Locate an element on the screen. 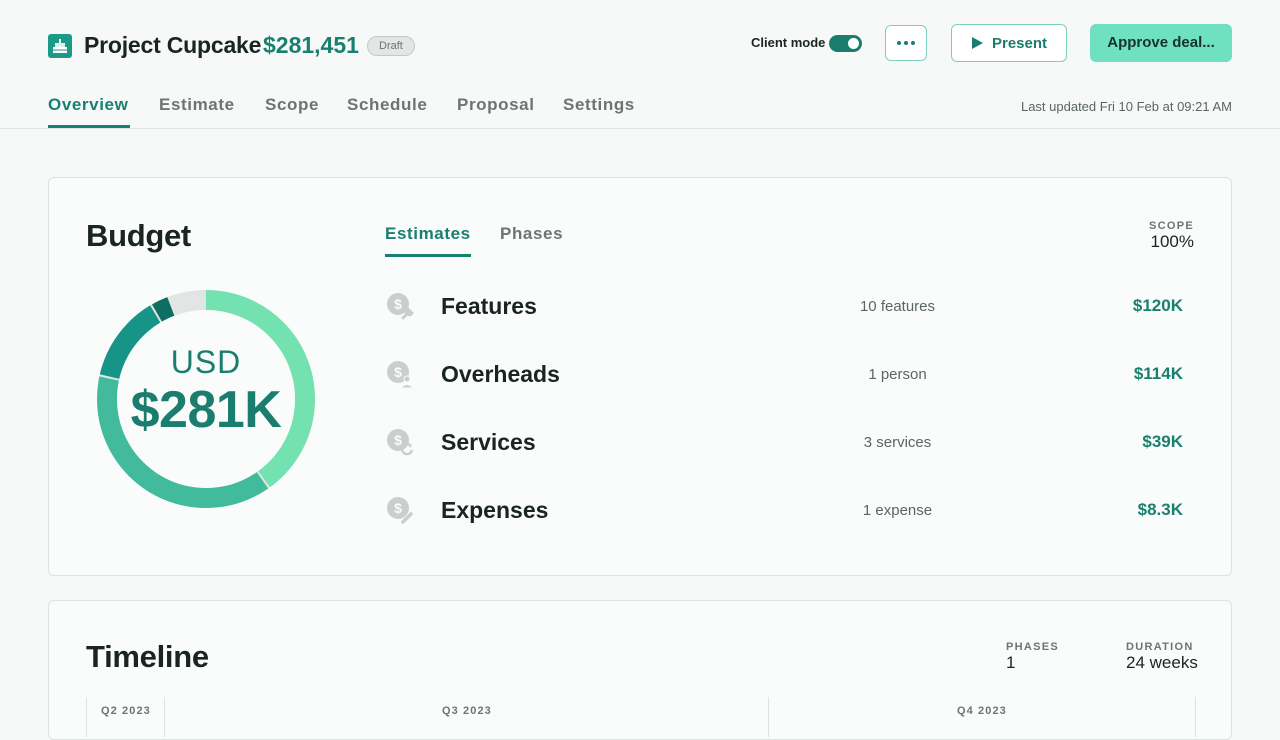 The width and height of the screenshot is (1280, 740). tab-schedule: Schedule is located at coordinates (387, 105).